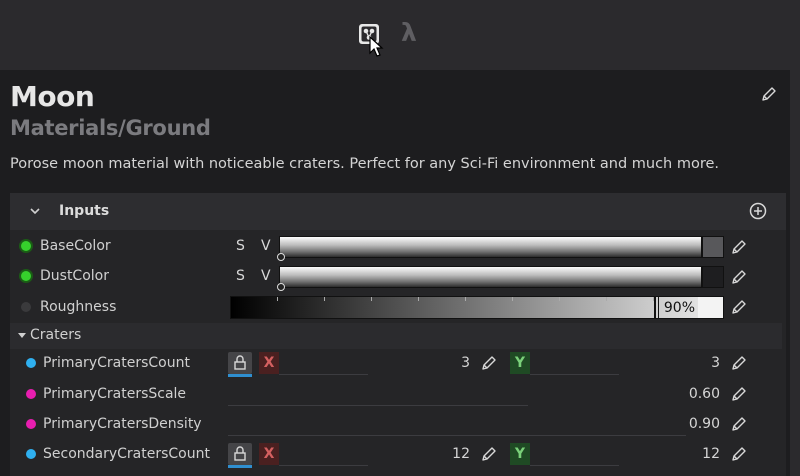 Image resolution: width=800 pixels, height=476 pixels. What do you see at coordinates (122, 424) in the screenshot?
I see `primary-craters-density-label: PrimaryCratersDensity` at bounding box center [122, 424].